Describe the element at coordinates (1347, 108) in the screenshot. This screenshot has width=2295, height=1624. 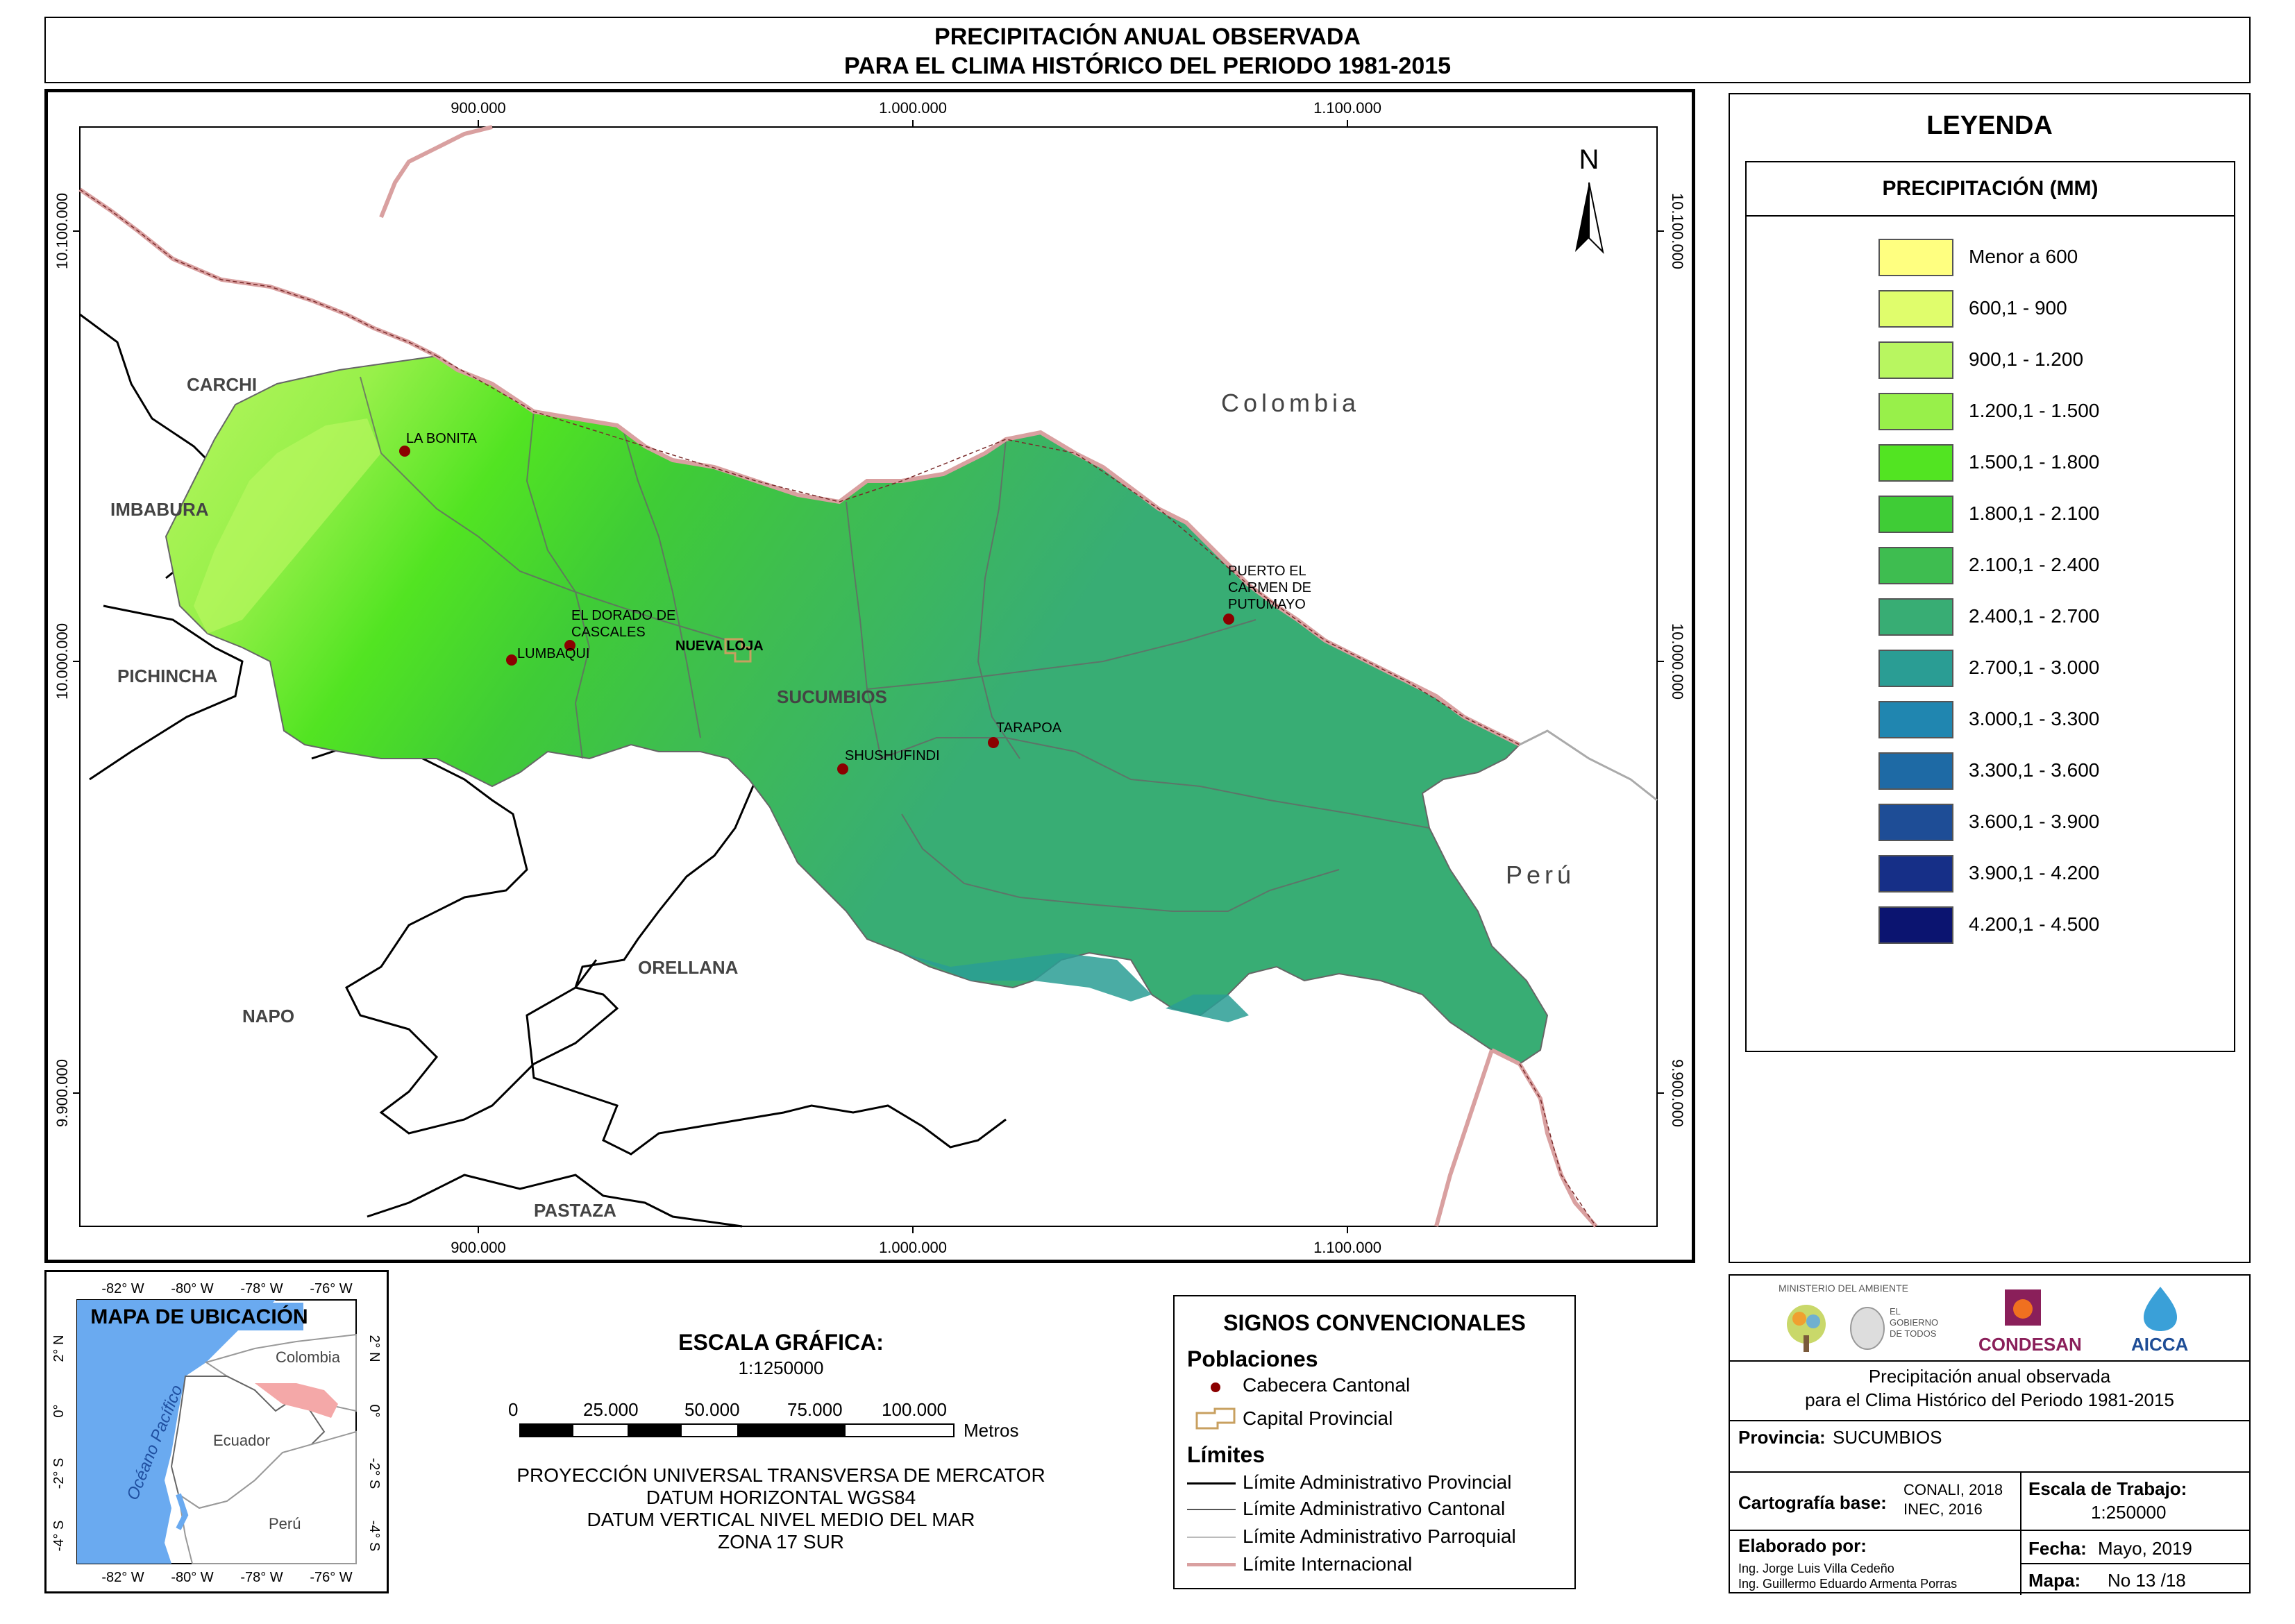
I see `x-tick-top-3: 1.100.000` at that location.